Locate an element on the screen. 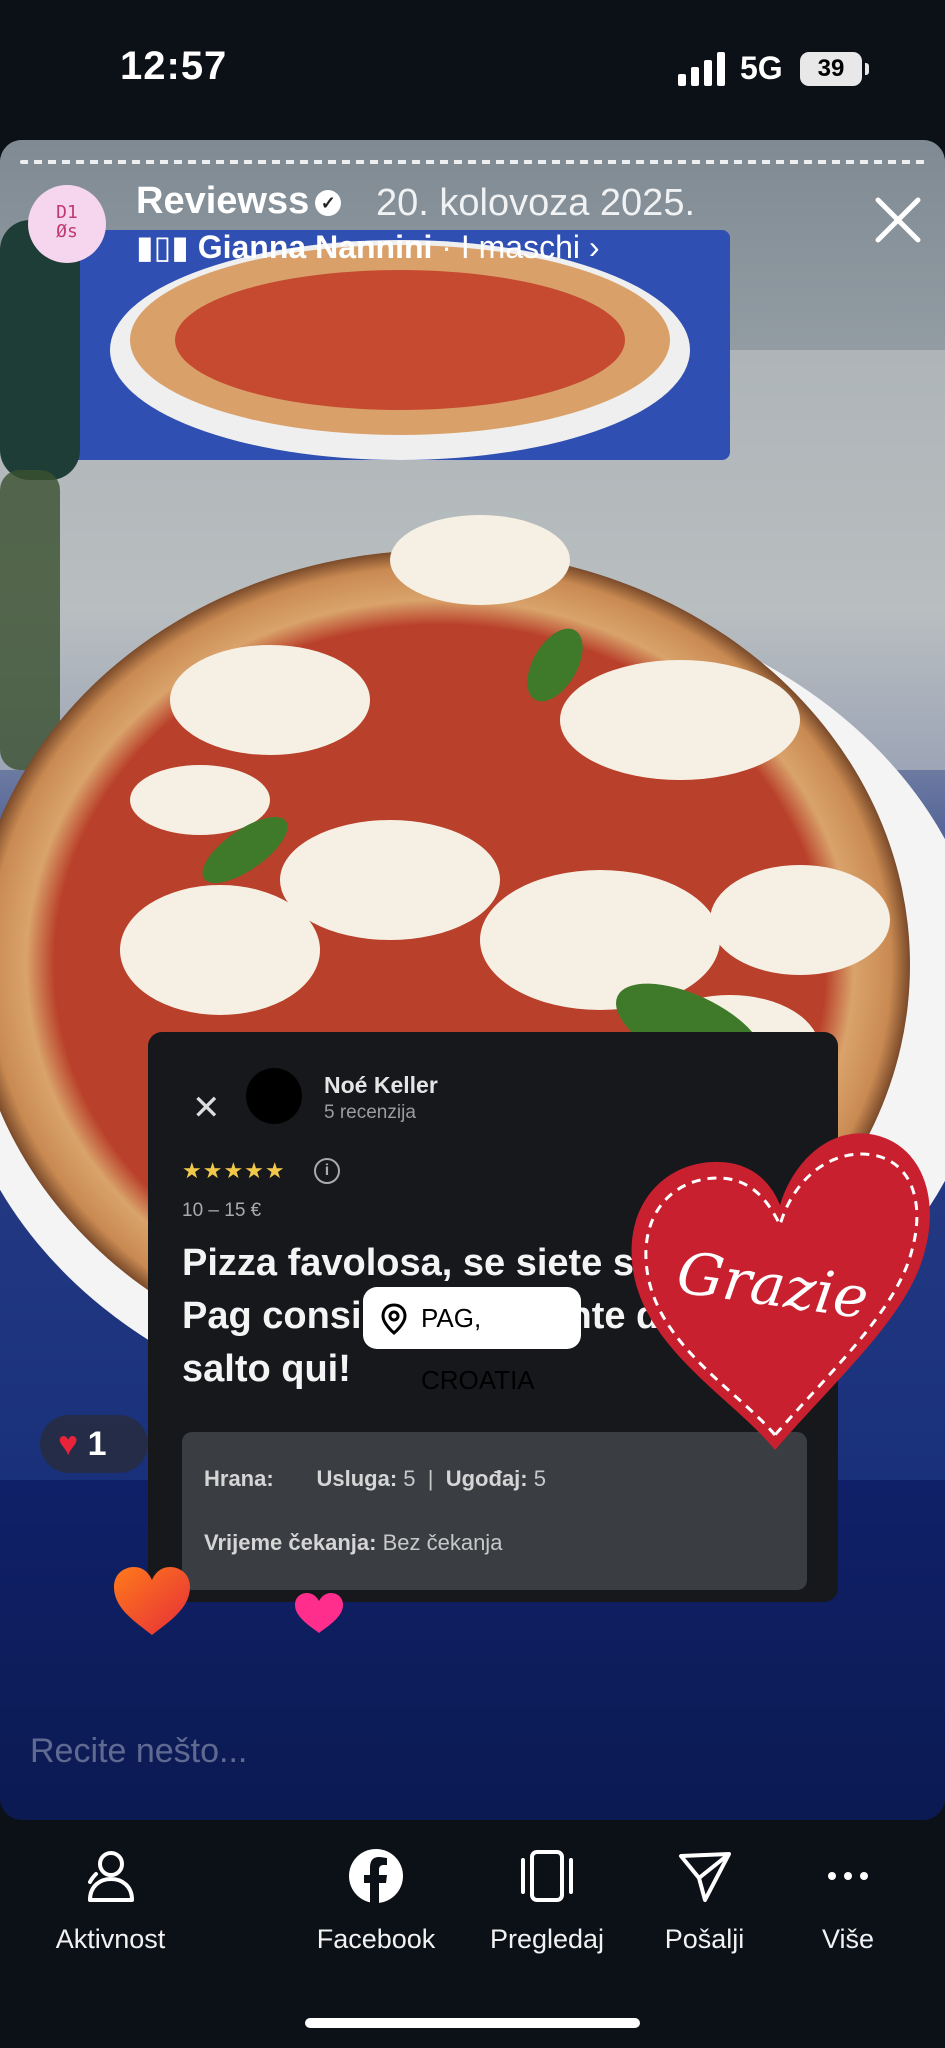 Image resolution: width=945 pixels, height=2048 pixels. rating-stars: ★★★★★ is located at coordinates (234, 1170).